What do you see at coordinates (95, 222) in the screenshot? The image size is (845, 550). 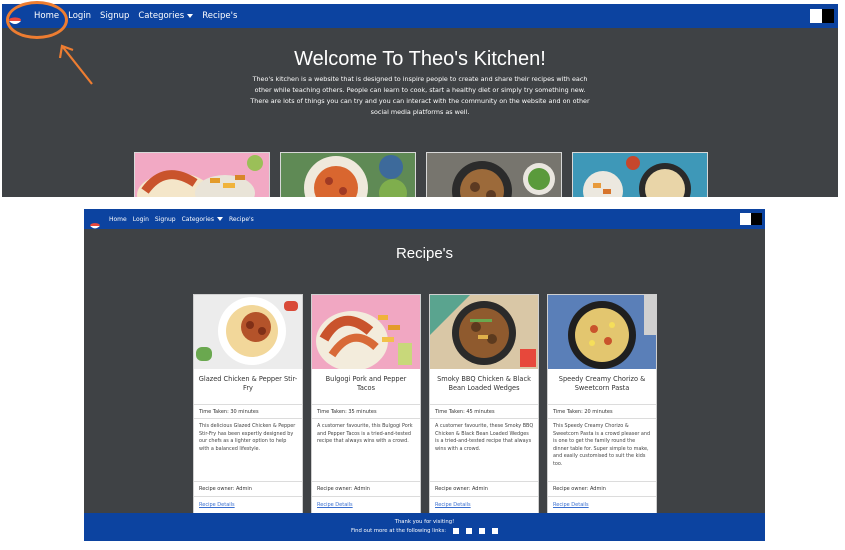 I see `bowl-icon` at bounding box center [95, 222].